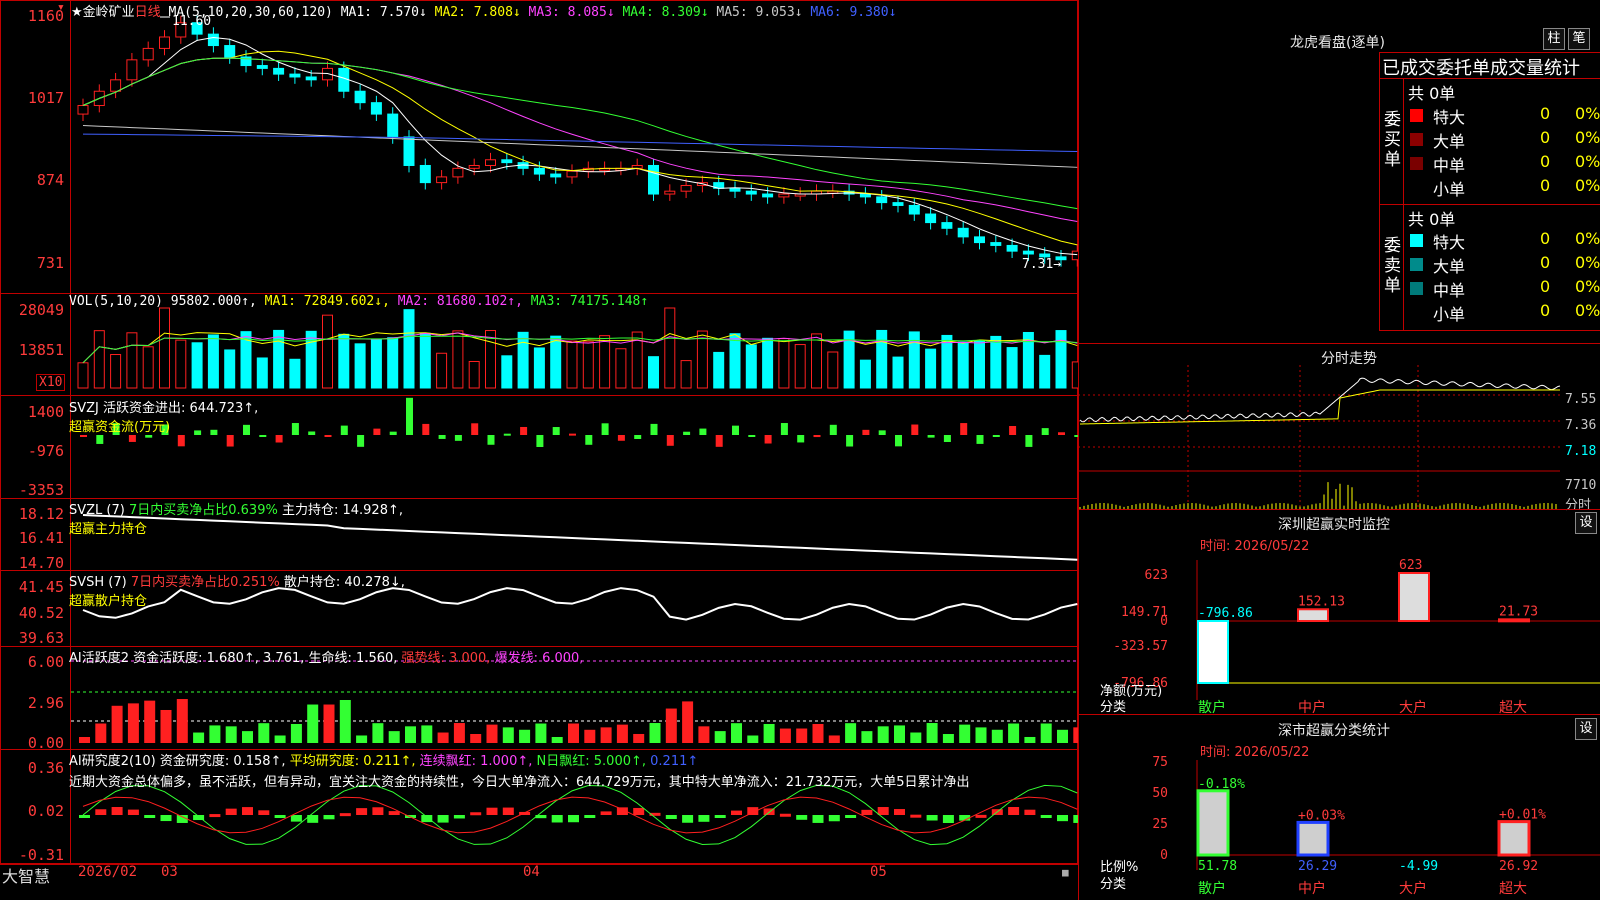  What do you see at coordinates (45, 412) in the screenshot?
I see `svzj-axis-top: 1400` at bounding box center [45, 412].